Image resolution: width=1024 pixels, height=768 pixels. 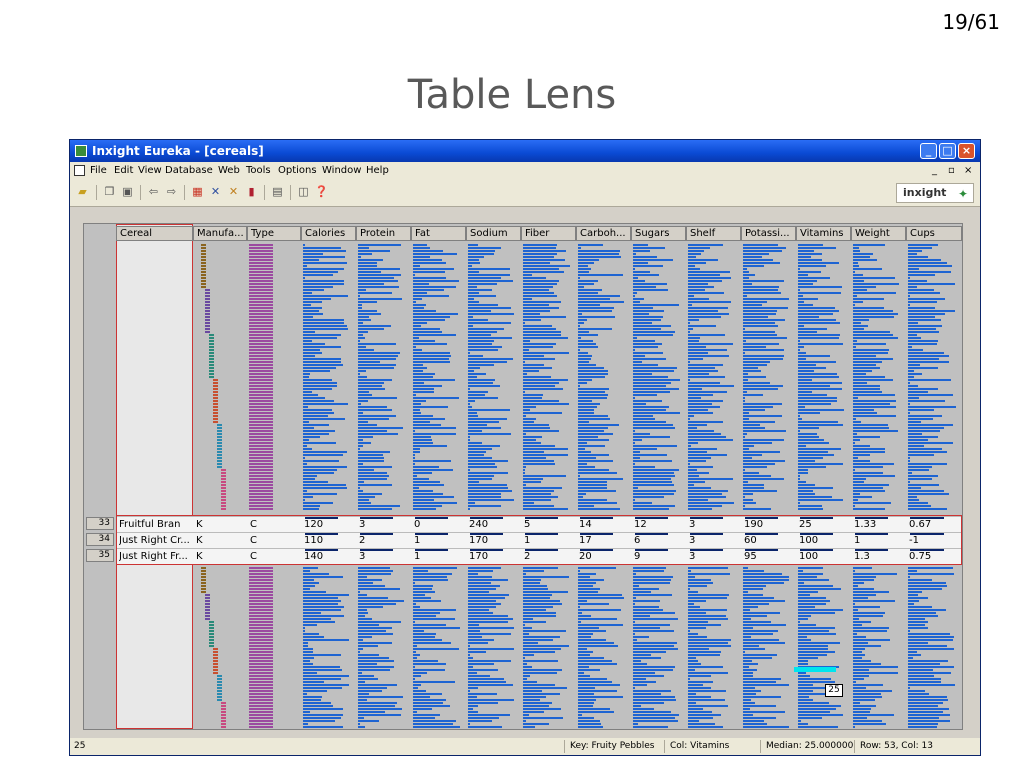 What do you see at coordinates (659, 541) in the screenshot?
I see `cell-sugars: 6` at bounding box center [659, 541].